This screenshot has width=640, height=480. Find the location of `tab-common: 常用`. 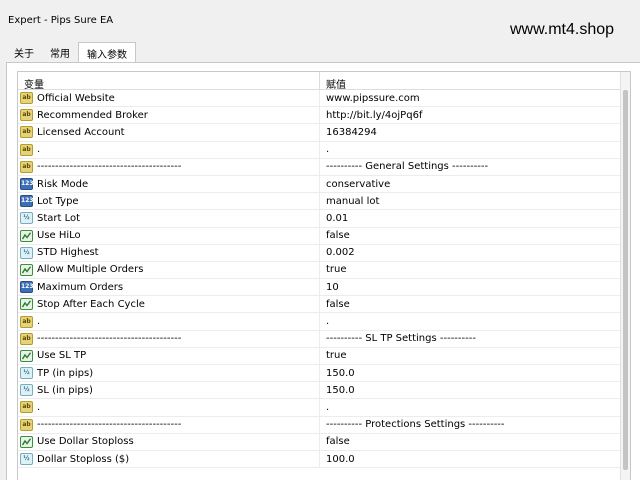

tab-common: 常用 is located at coordinates (60, 52).